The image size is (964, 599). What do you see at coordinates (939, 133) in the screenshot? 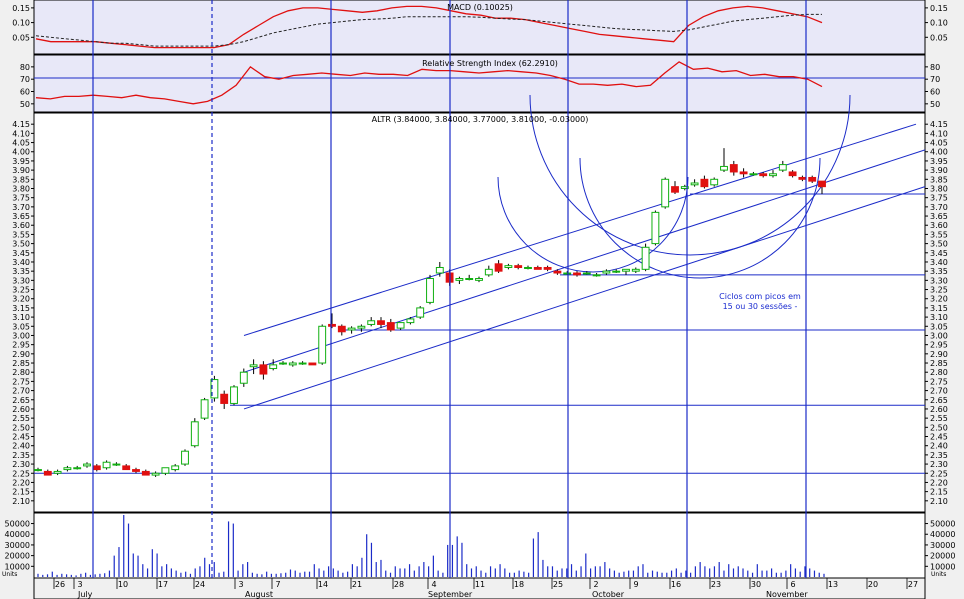
I see `price-tick-right: 4.10` at bounding box center [939, 133].